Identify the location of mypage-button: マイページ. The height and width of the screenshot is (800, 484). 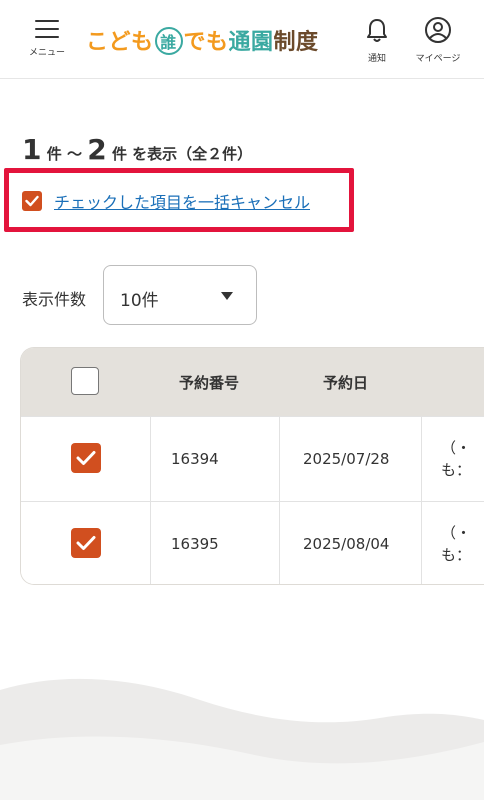
(438, 41).